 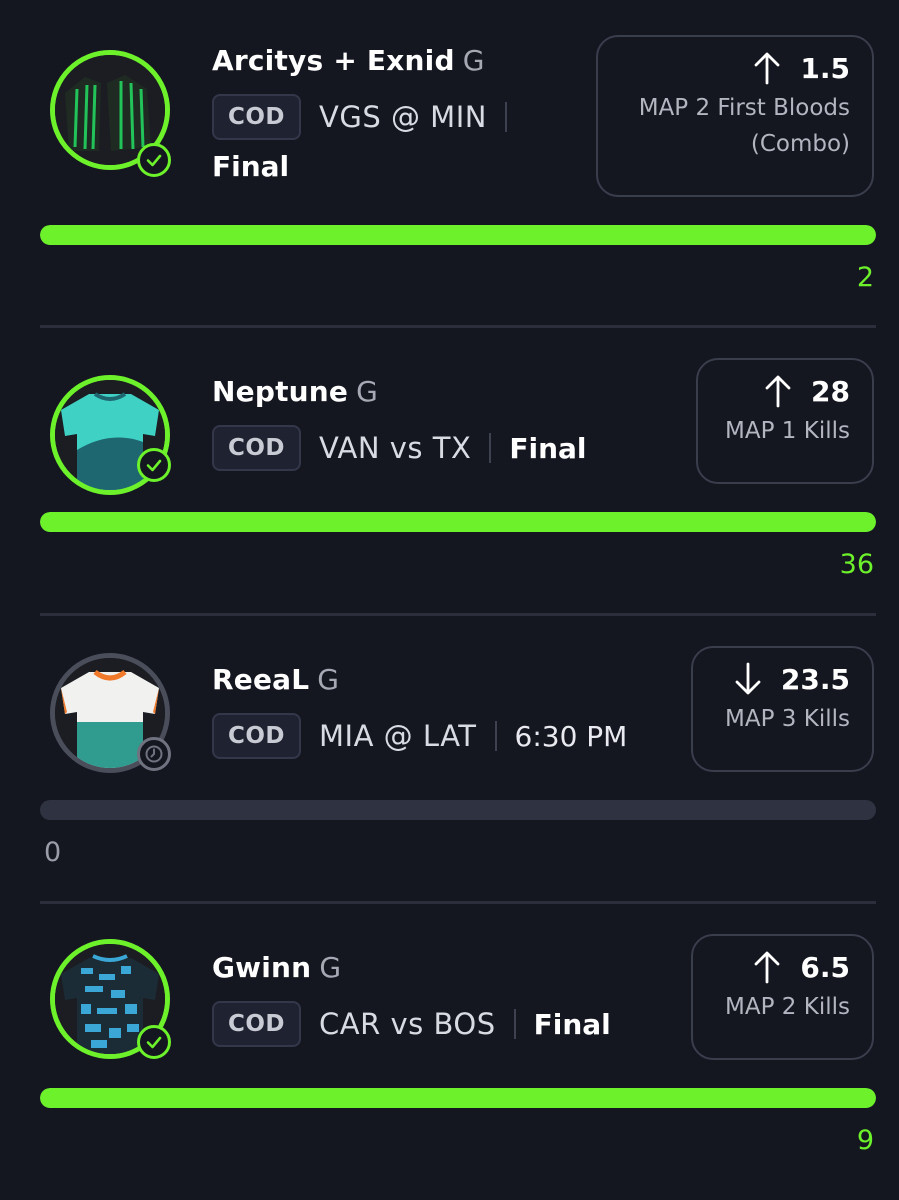 What do you see at coordinates (395, 448) in the screenshot?
I see `matchup: VAN vs TX` at bounding box center [395, 448].